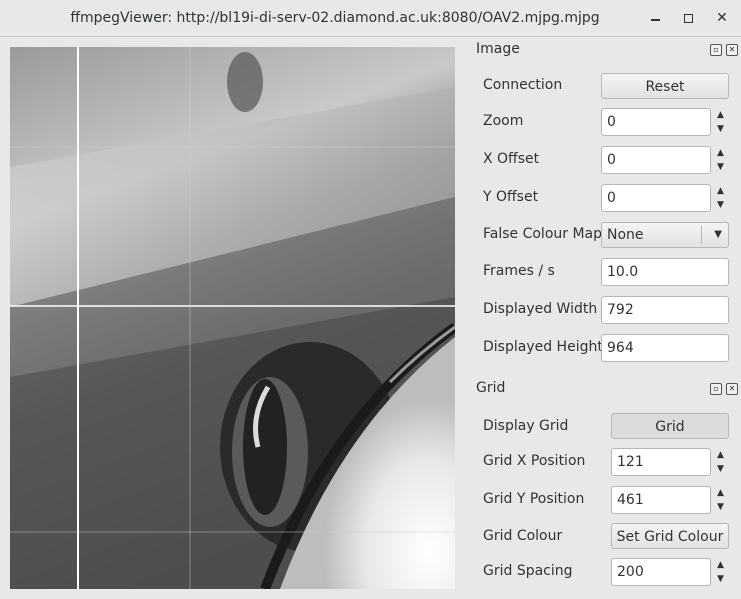 The image size is (741, 599). I want to click on y-offset-down-icon: ▼, so click(720, 205).